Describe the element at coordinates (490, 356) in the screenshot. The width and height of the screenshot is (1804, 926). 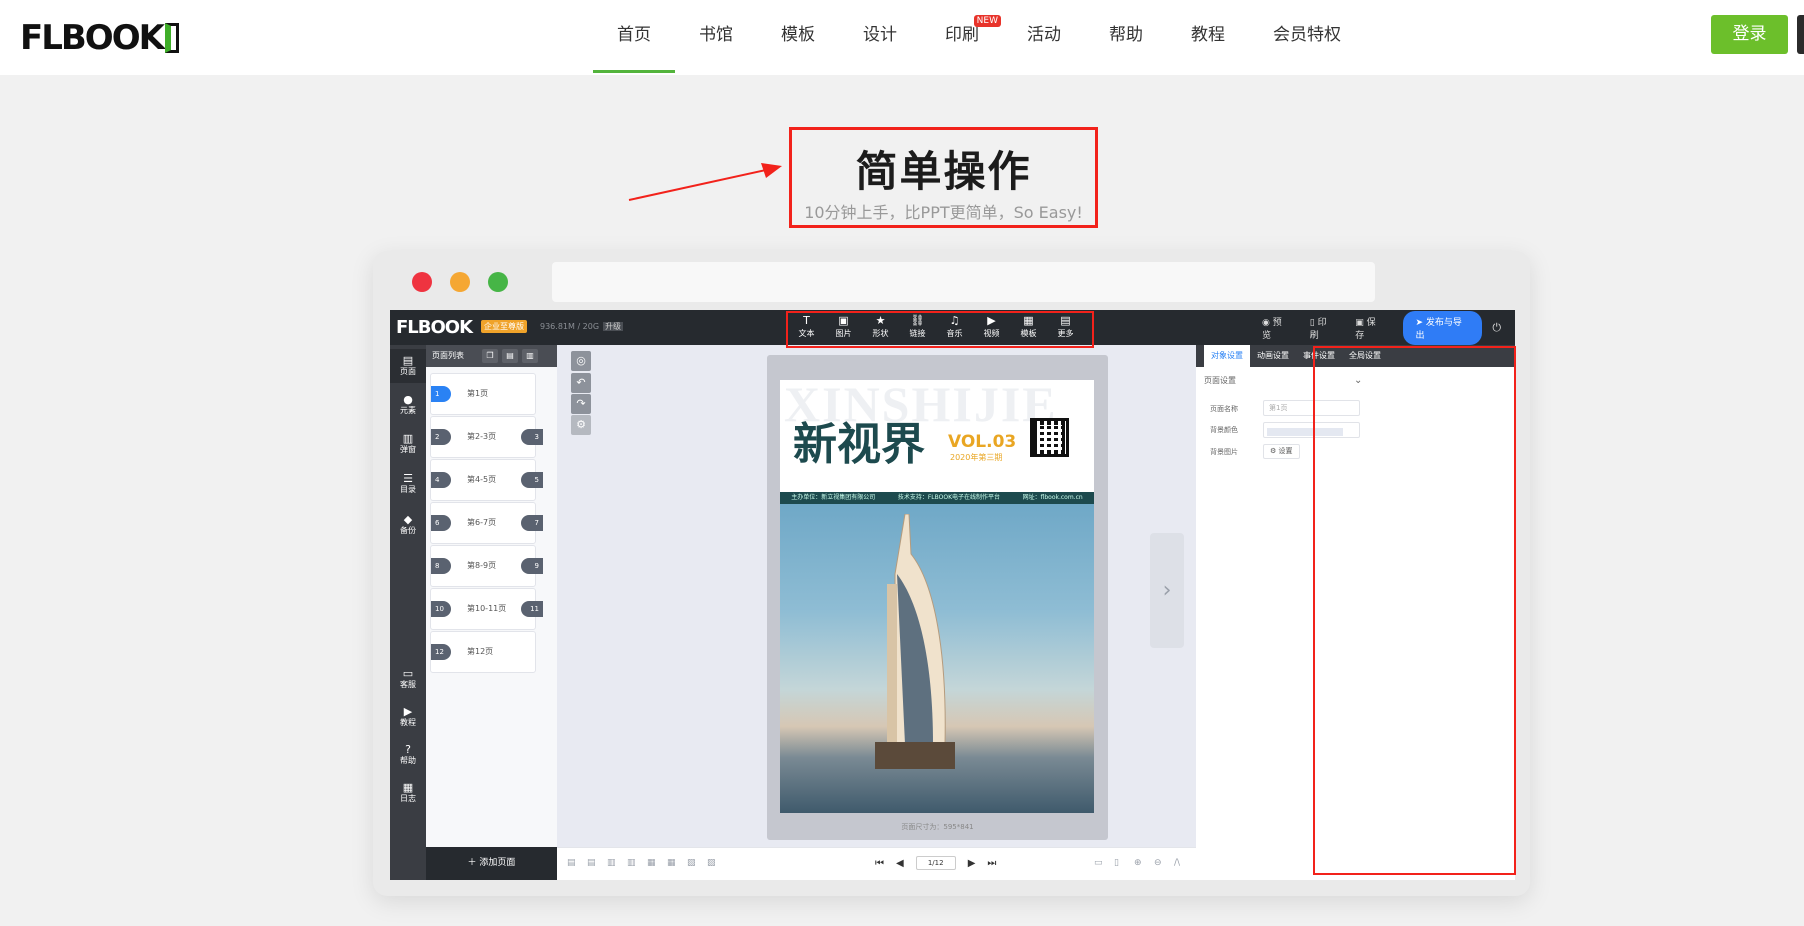
I see `copy-page-icon: ❐` at that location.